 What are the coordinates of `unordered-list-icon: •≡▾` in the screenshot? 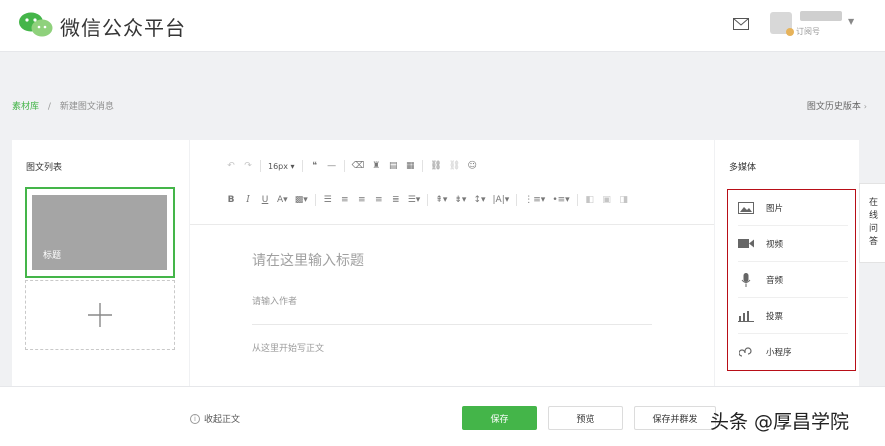 It's located at (560, 200).